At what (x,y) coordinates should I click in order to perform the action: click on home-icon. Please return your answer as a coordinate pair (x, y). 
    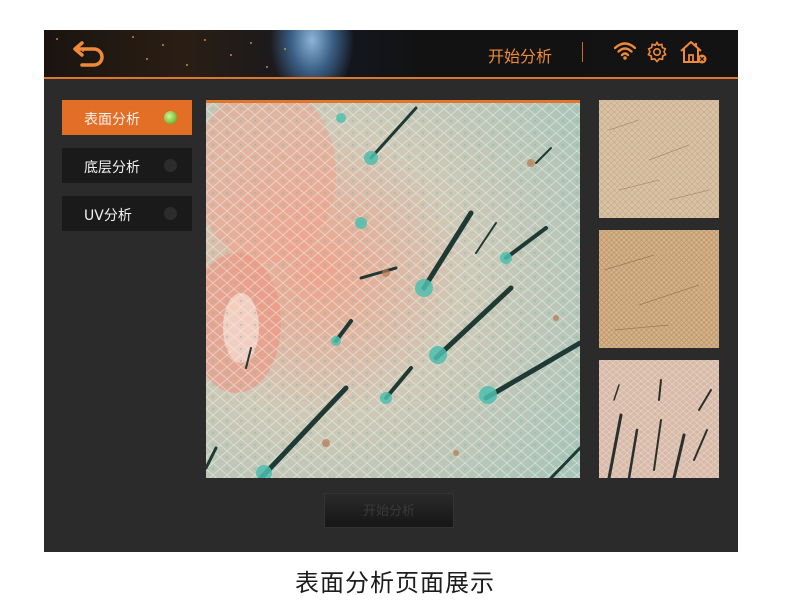
    Looking at the image, I should click on (693, 54).